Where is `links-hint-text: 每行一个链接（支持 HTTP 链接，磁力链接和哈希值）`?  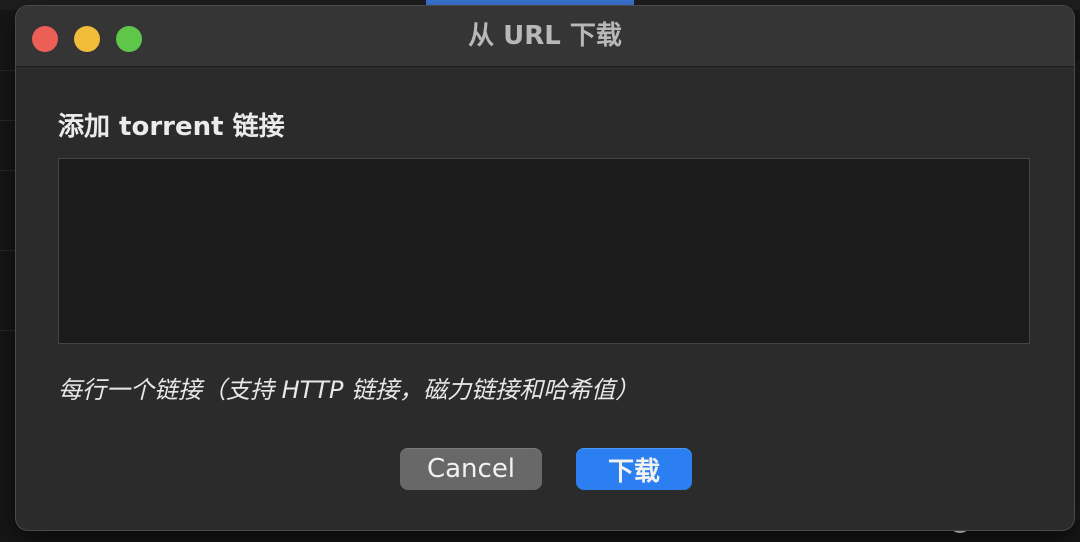
links-hint-text: 每行一个链接（支持 HTTP 链接，磁力链接和哈希值） is located at coordinates (349, 390).